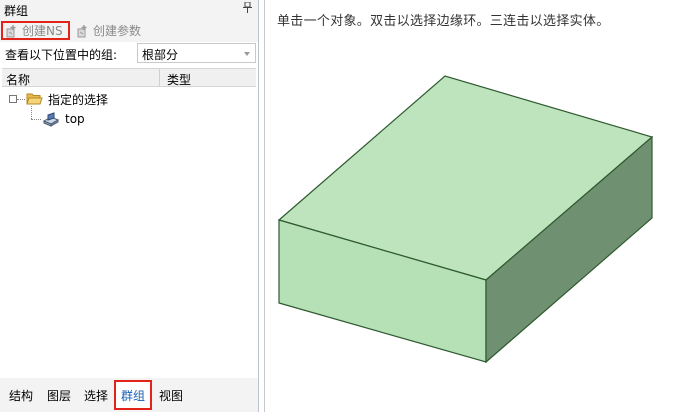 The image size is (673, 412). Describe the element at coordinates (11, 30) in the screenshot. I see `create-ns-icon` at that location.